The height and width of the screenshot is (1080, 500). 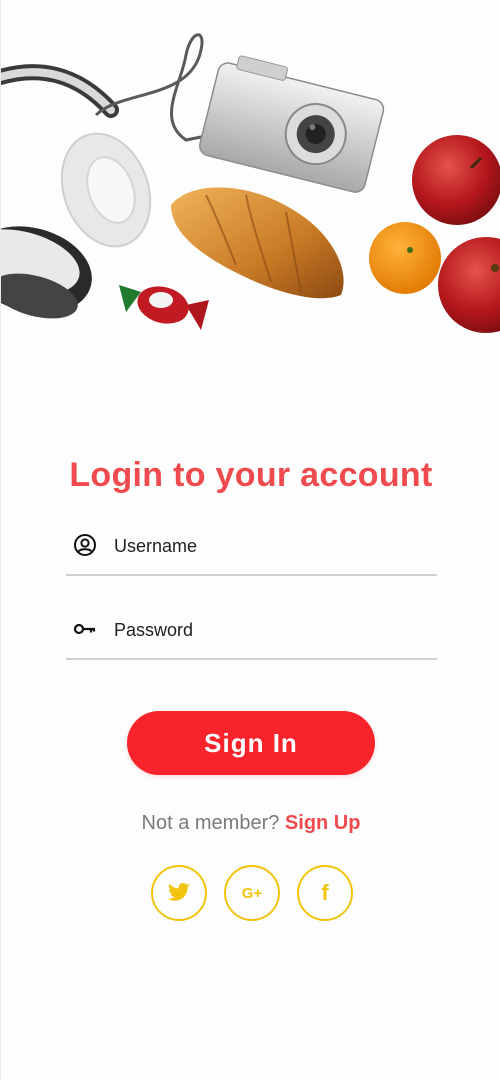 I want to click on login-title: Login to your account, so click(x=251, y=475).